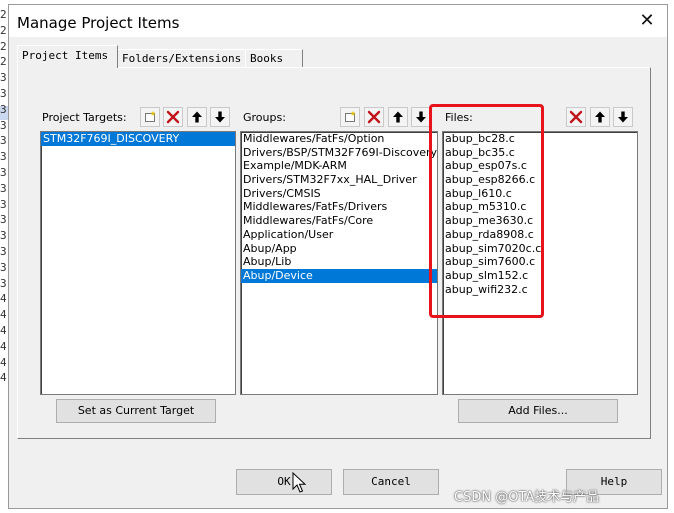 This screenshot has width=674, height=513. I want to click on project-targets-label: Project Targets:, so click(84, 117).